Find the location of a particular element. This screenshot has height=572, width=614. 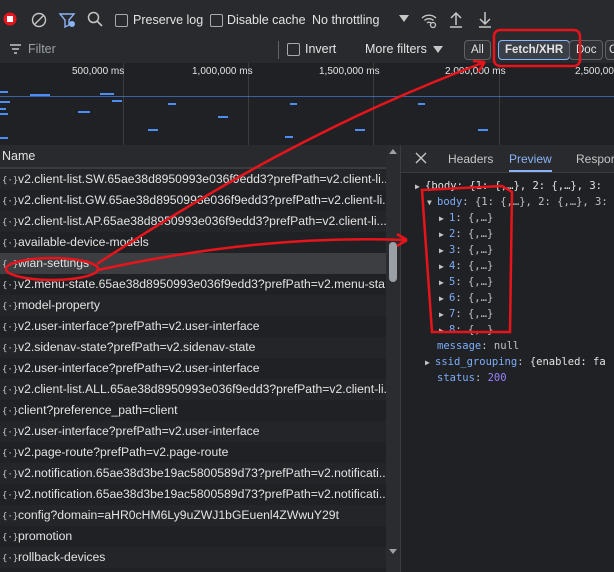

preserve-log-label: Preserve log is located at coordinates (168, 20).